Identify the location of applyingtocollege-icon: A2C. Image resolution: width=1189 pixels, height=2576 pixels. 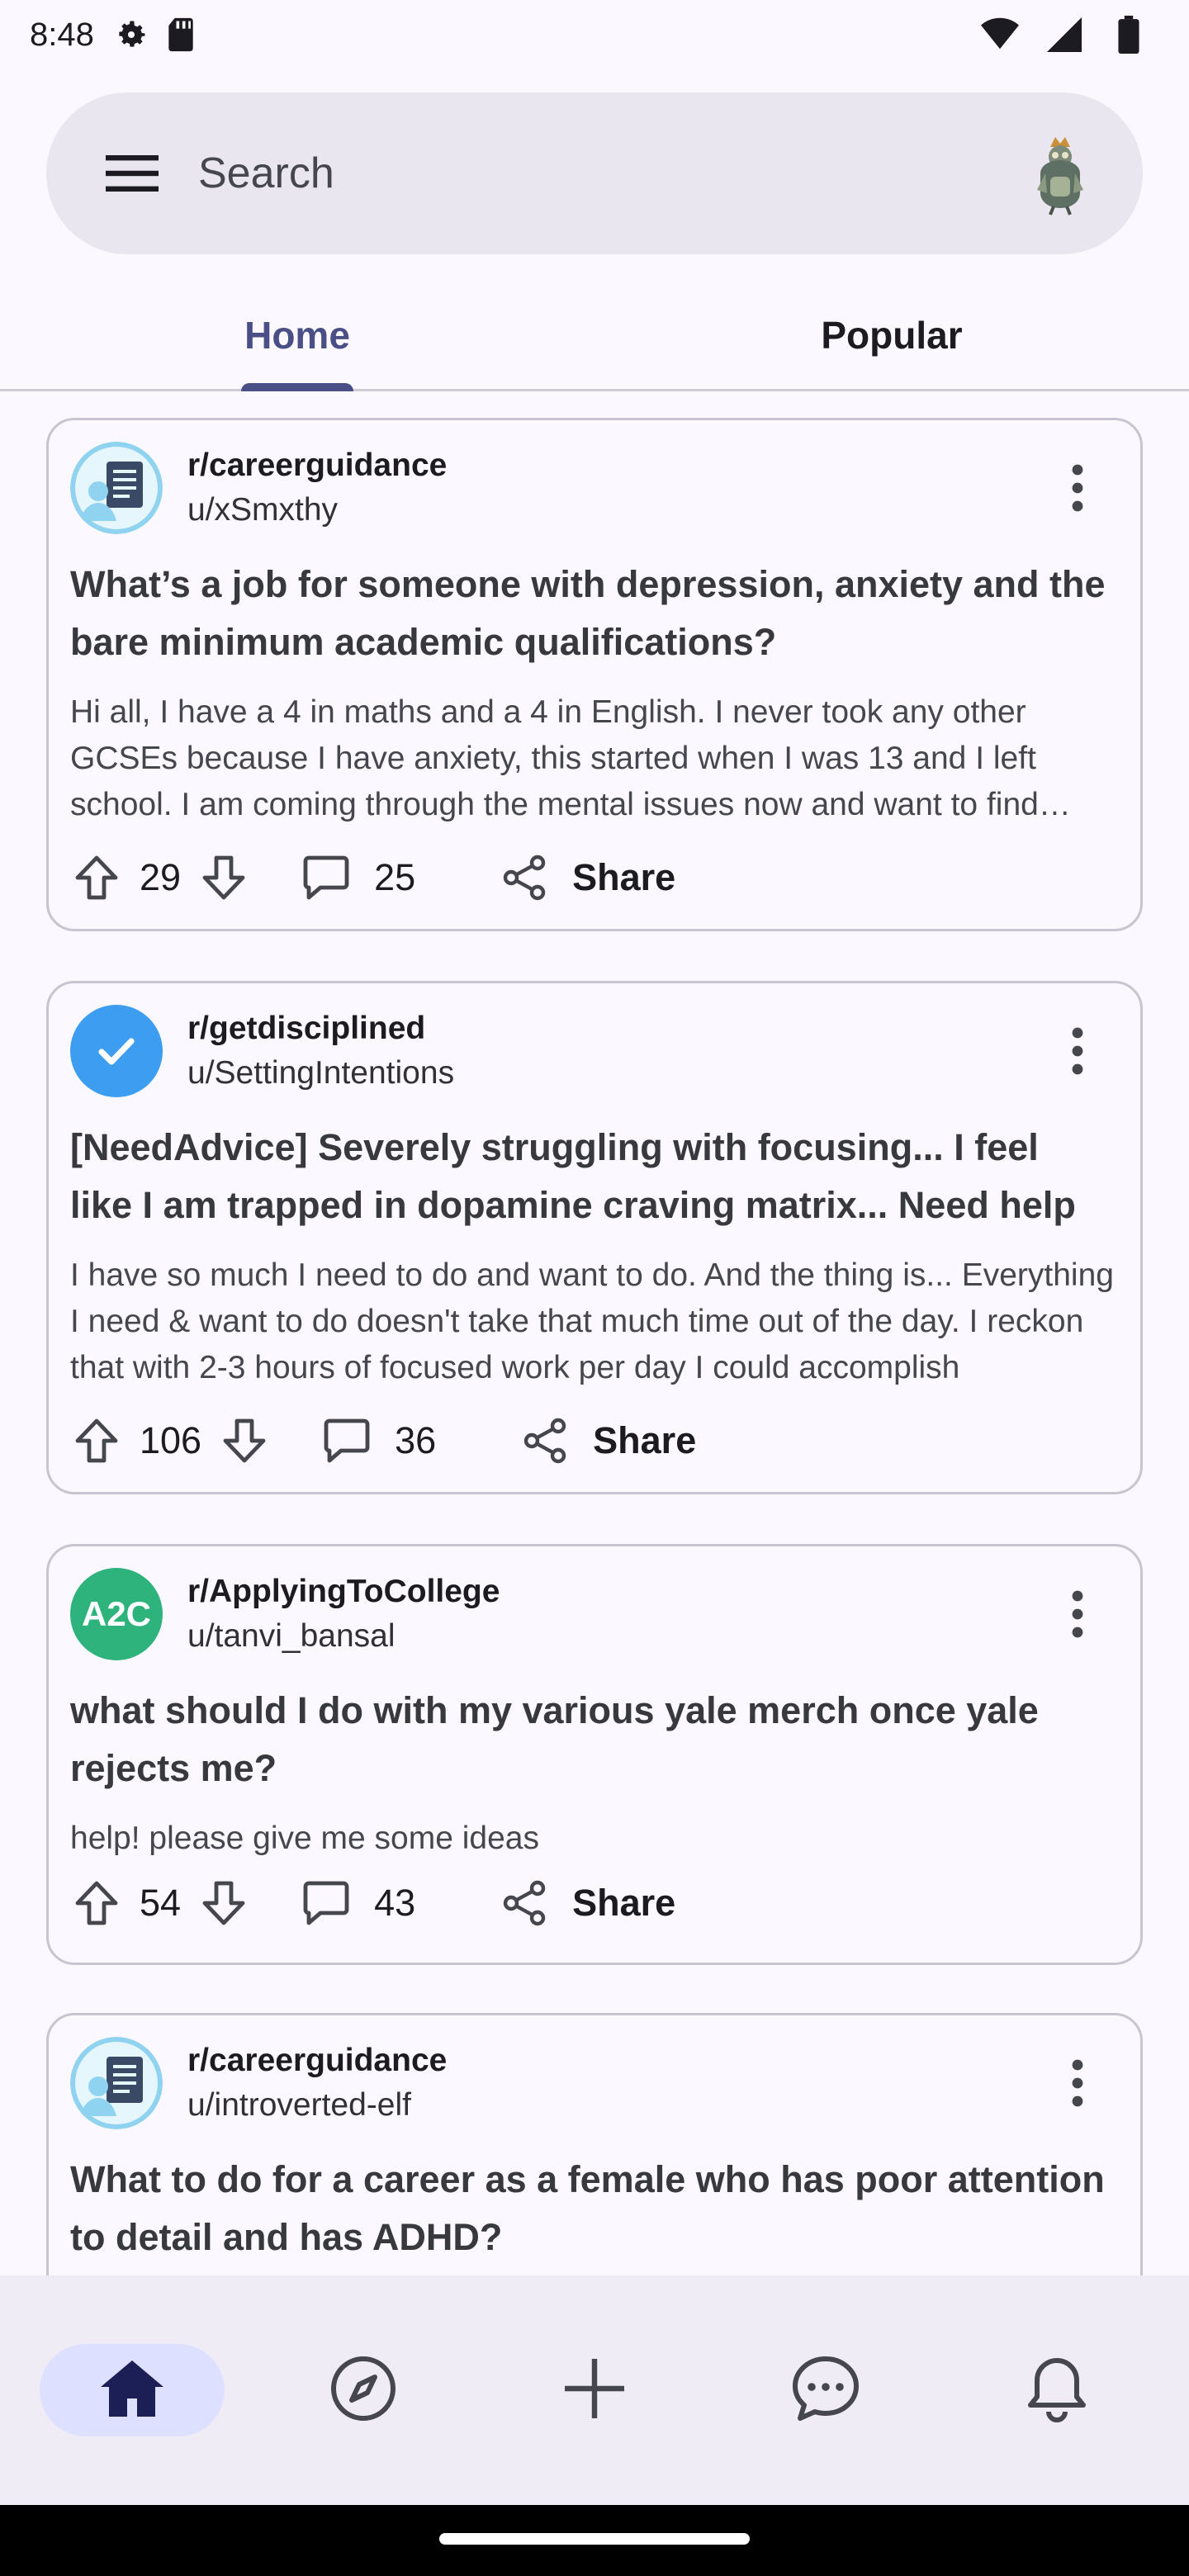
(116, 1614).